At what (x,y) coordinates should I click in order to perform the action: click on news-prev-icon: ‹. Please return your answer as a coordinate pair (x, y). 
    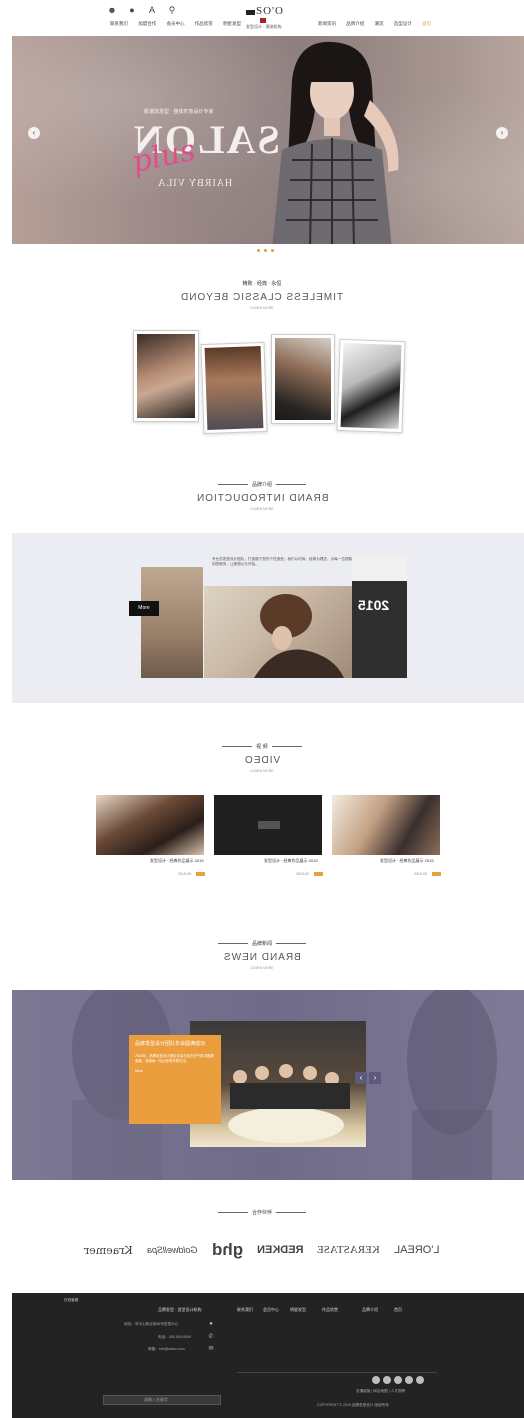
    Looking at the image, I should click on (361, 1078).